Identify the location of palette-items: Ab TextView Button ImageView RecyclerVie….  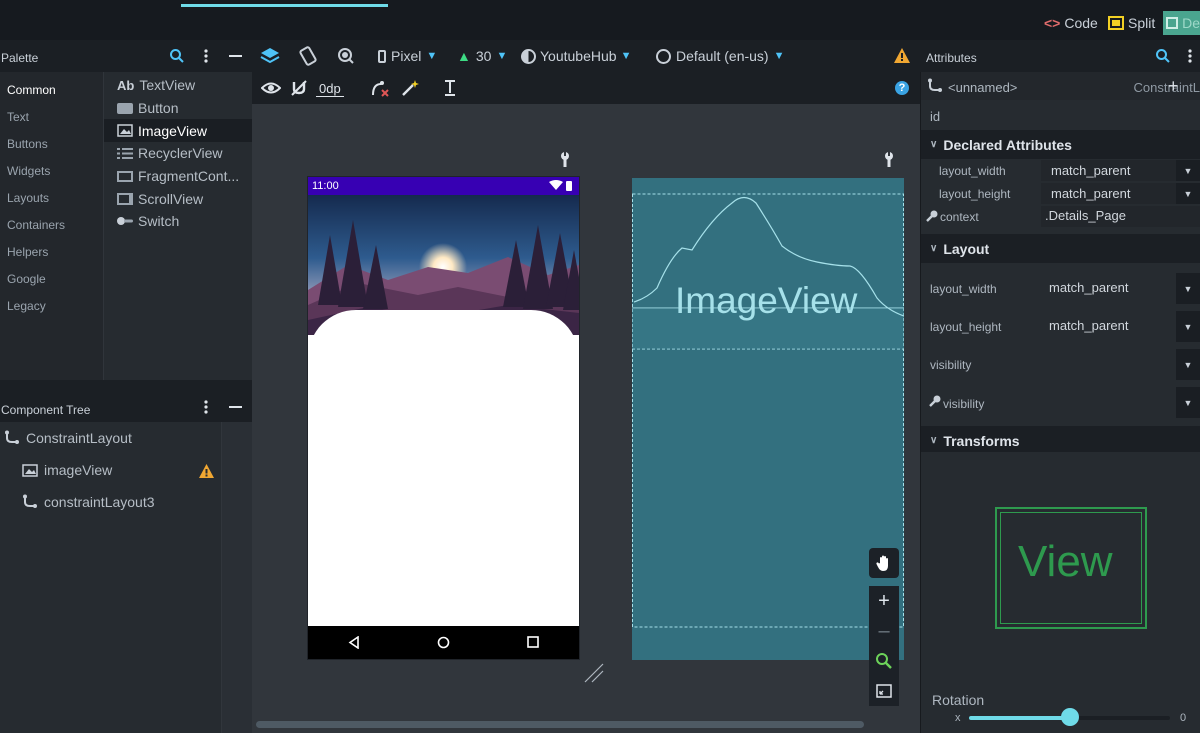
(177, 226).